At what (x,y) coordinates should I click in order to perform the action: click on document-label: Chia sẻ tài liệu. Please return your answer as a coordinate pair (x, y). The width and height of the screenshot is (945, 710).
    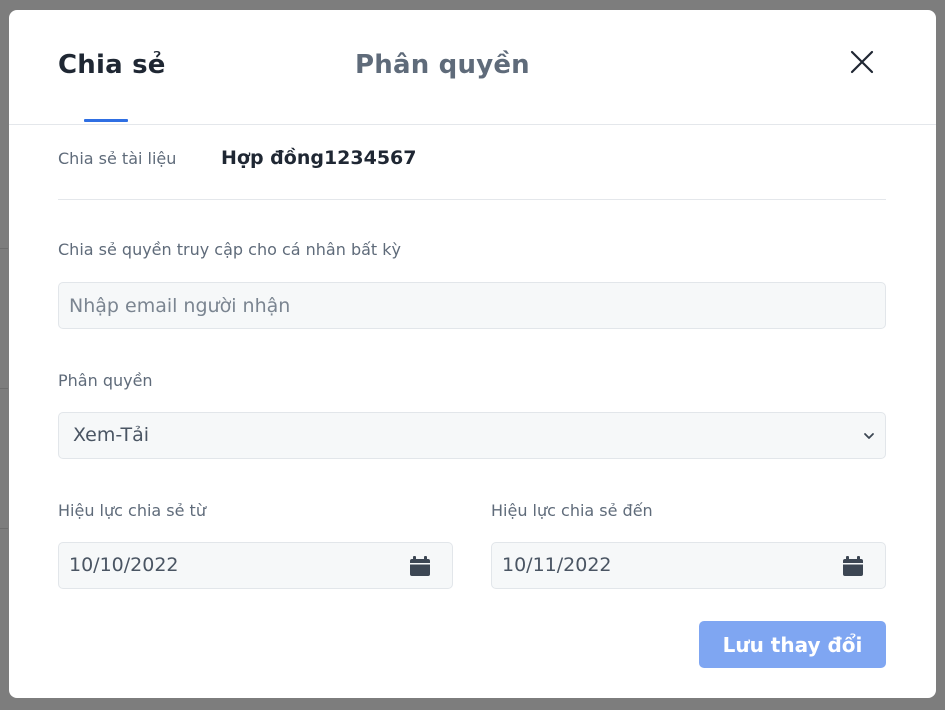
    Looking at the image, I should click on (117, 158).